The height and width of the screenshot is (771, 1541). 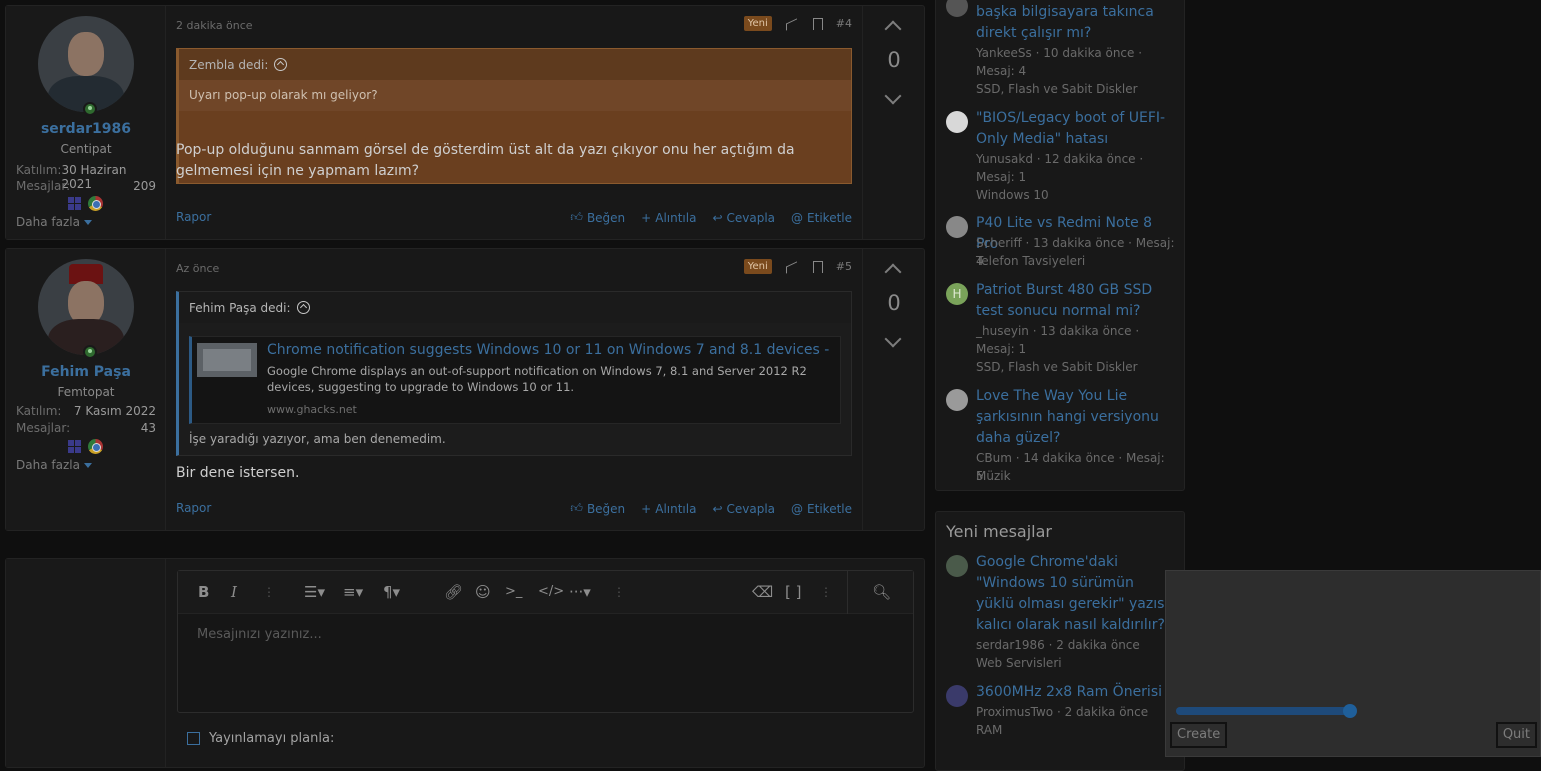 I want to click on quote-header: Zembla dedi:, so click(x=515, y=64).